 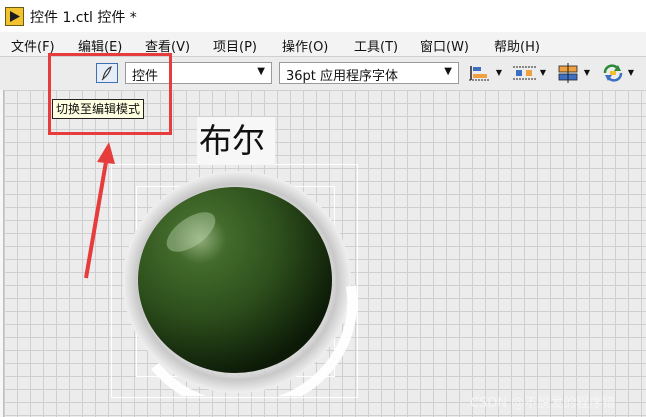 I want to click on reorder-icon, so click(x=613, y=73).